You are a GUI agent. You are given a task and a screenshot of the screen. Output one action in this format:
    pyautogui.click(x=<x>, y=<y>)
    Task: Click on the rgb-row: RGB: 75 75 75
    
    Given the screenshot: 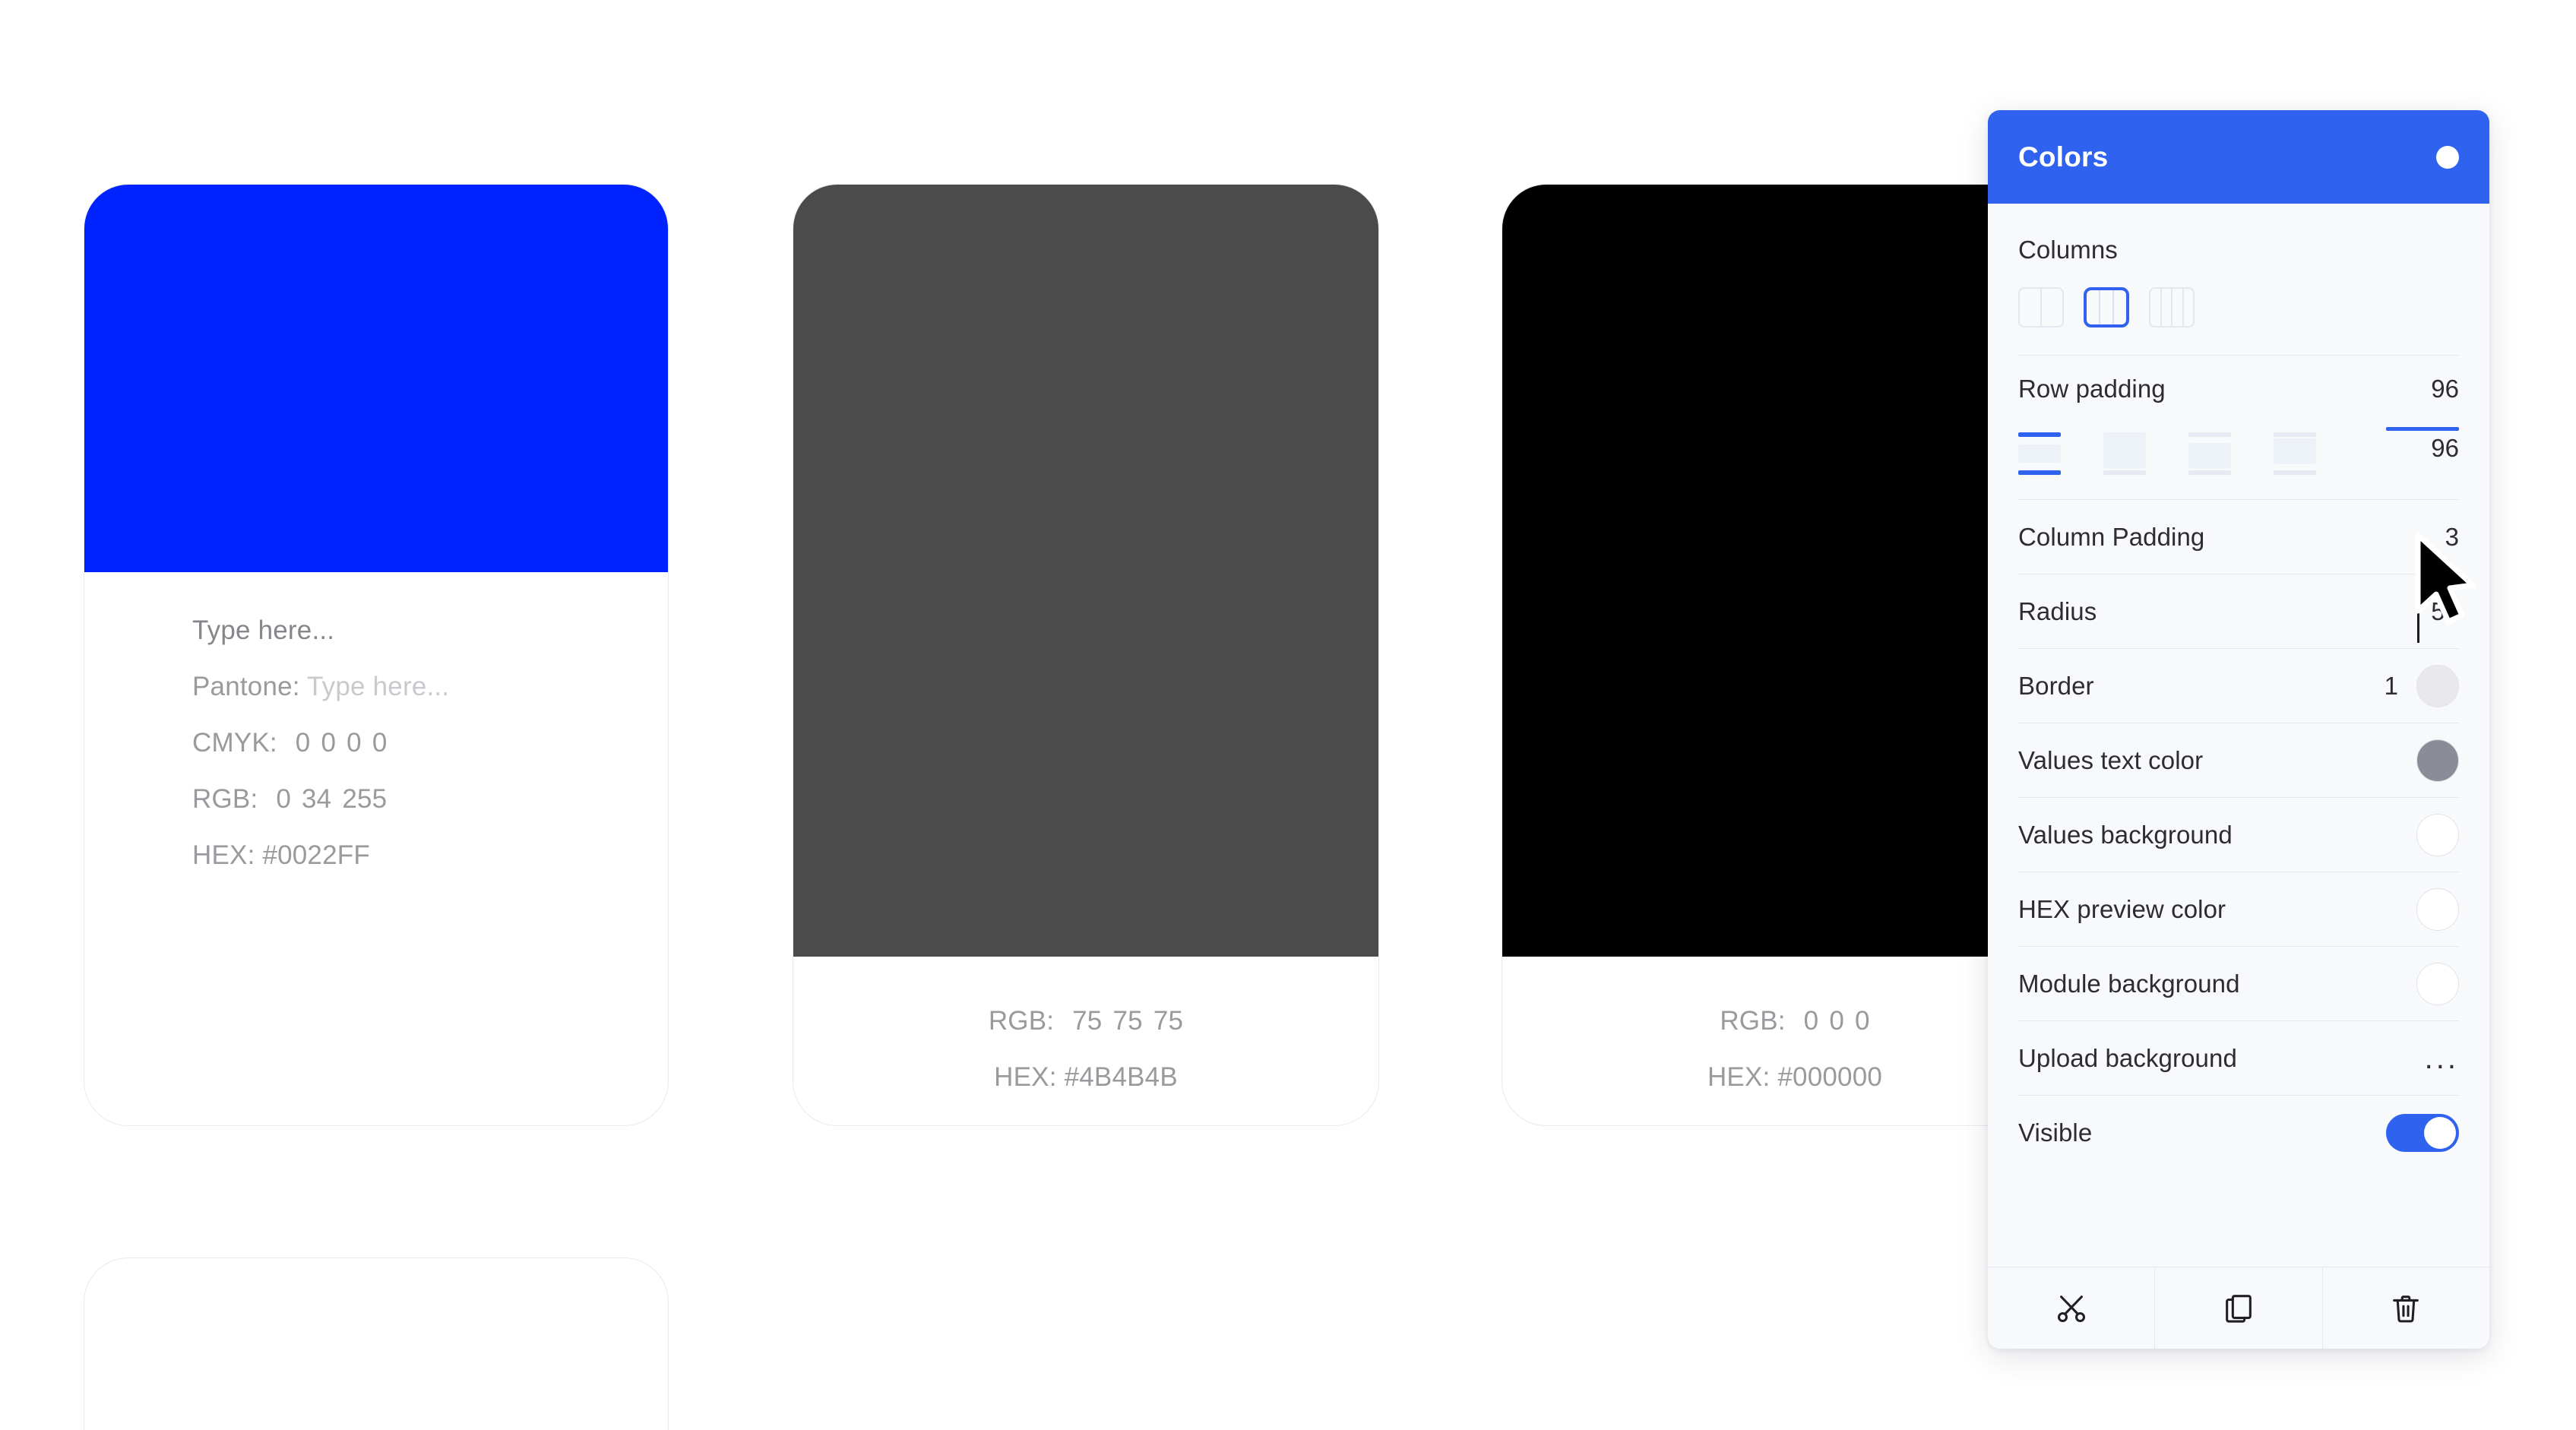 What is the action you would take?
    pyautogui.click(x=1086, y=1021)
    